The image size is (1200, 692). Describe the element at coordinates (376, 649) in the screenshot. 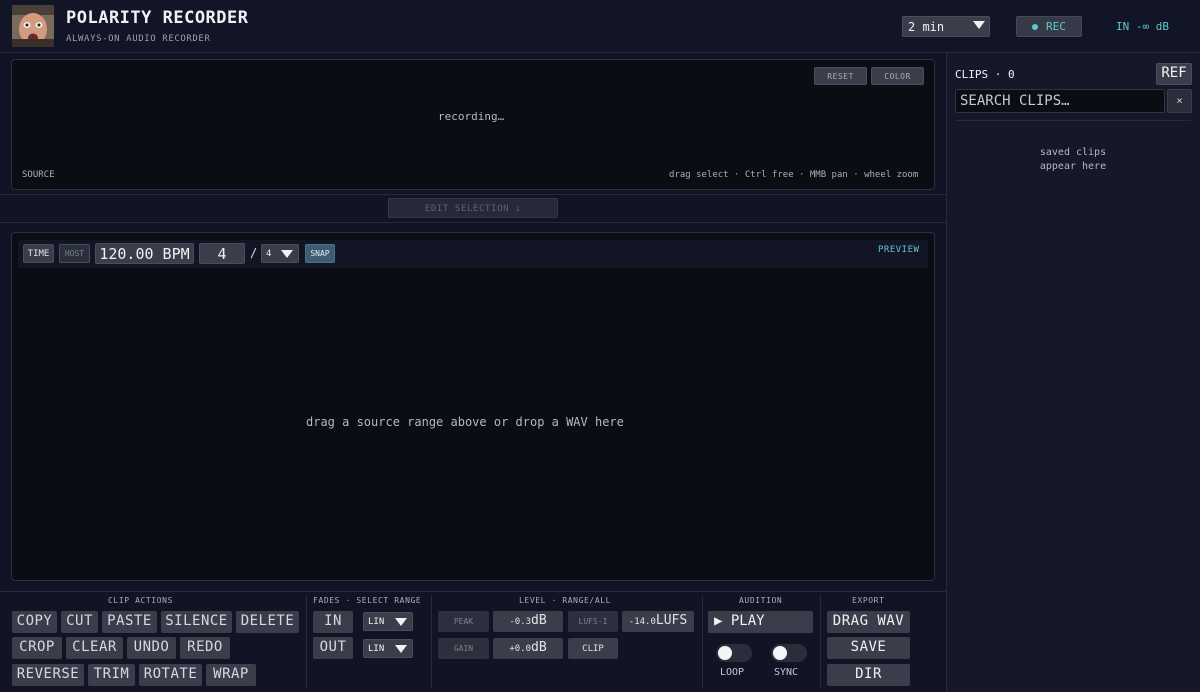

I see `fade-out-curve-value: LIN` at that location.